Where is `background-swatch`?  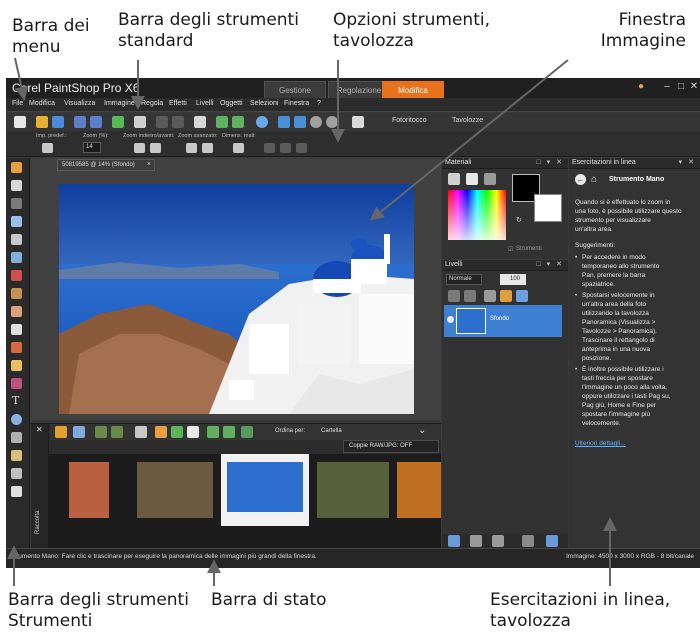 background-swatch is located at coordinates (548, 208).